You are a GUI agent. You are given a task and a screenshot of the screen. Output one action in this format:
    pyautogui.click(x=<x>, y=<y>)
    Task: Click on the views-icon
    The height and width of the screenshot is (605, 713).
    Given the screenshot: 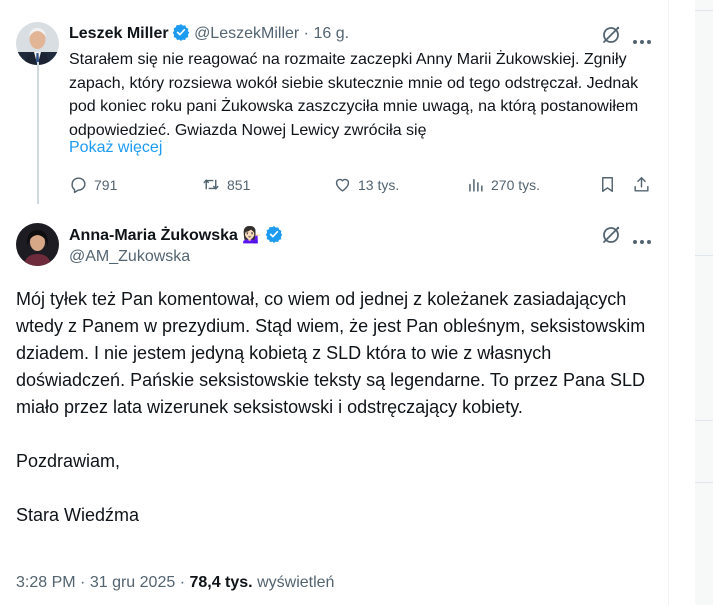 What is the action you would take?
    pyautogui.click(x=475, y=184)
    